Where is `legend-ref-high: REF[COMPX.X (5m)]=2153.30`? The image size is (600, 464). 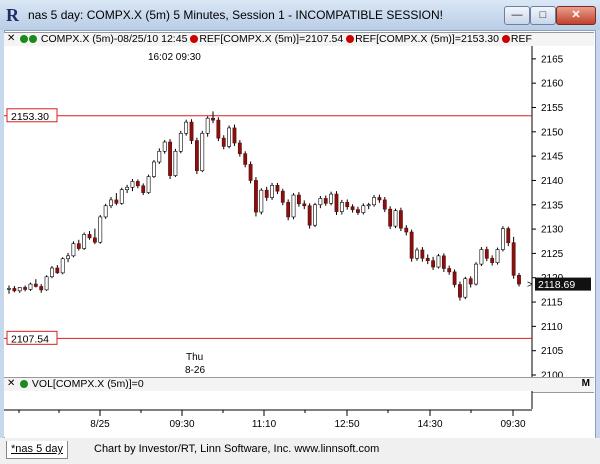
legend-ref-high: REF[COMPX.X (5m)]=2153.30 is located at coordinates (427, 39).